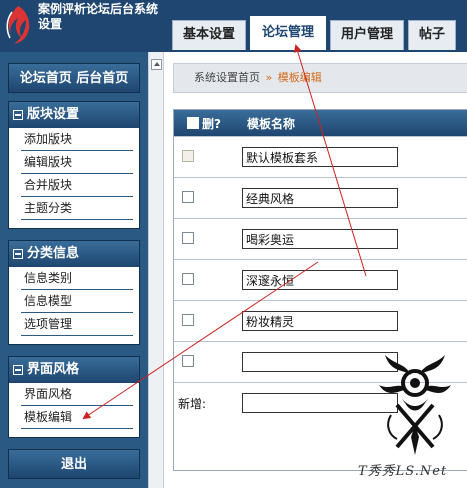 This screenshot has width=467, height=488. What do you see at coordinates (320, 123) in the screenshot?
I see `table-header: 删? 模板名称` at bounding box center [320, 123].